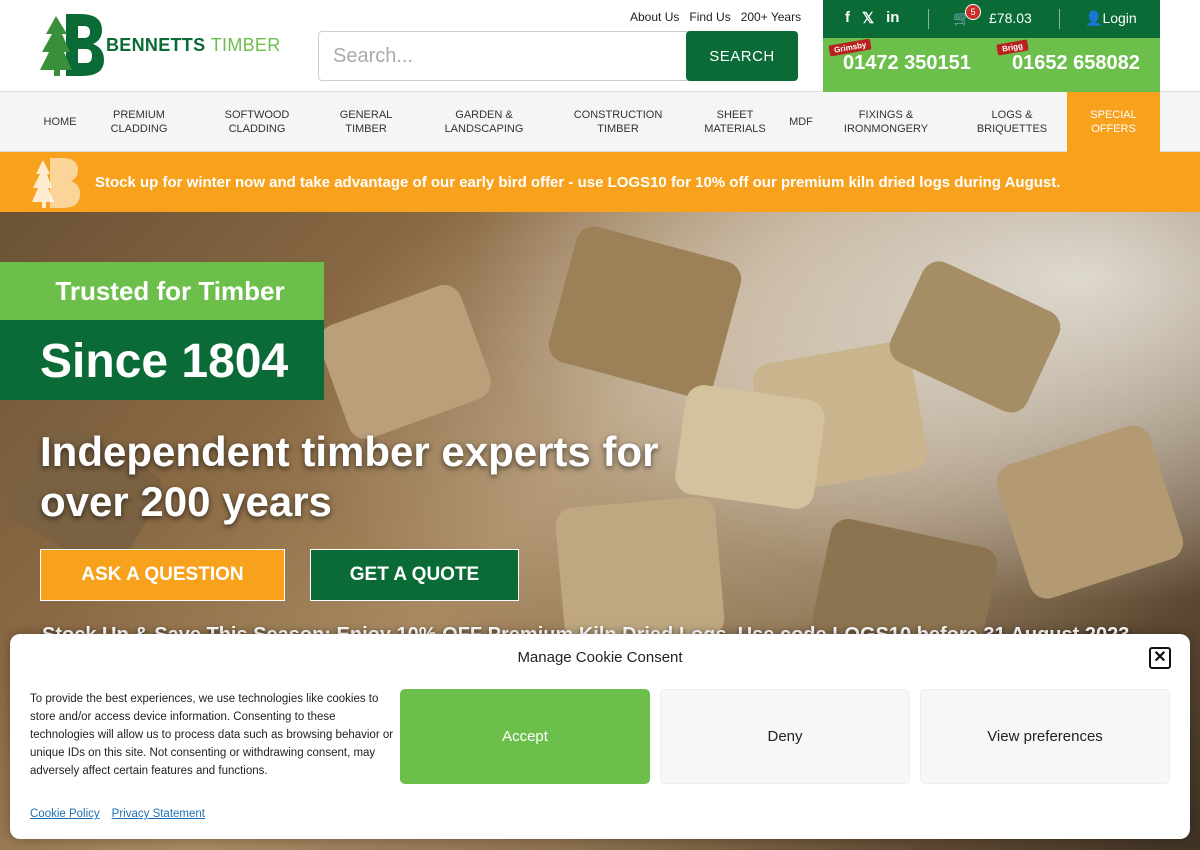  What do you see at coordinates (1076, 63) in the screenshot?
I see `phone-brigg: 01652 658082` at bounding box center [1076, 63].